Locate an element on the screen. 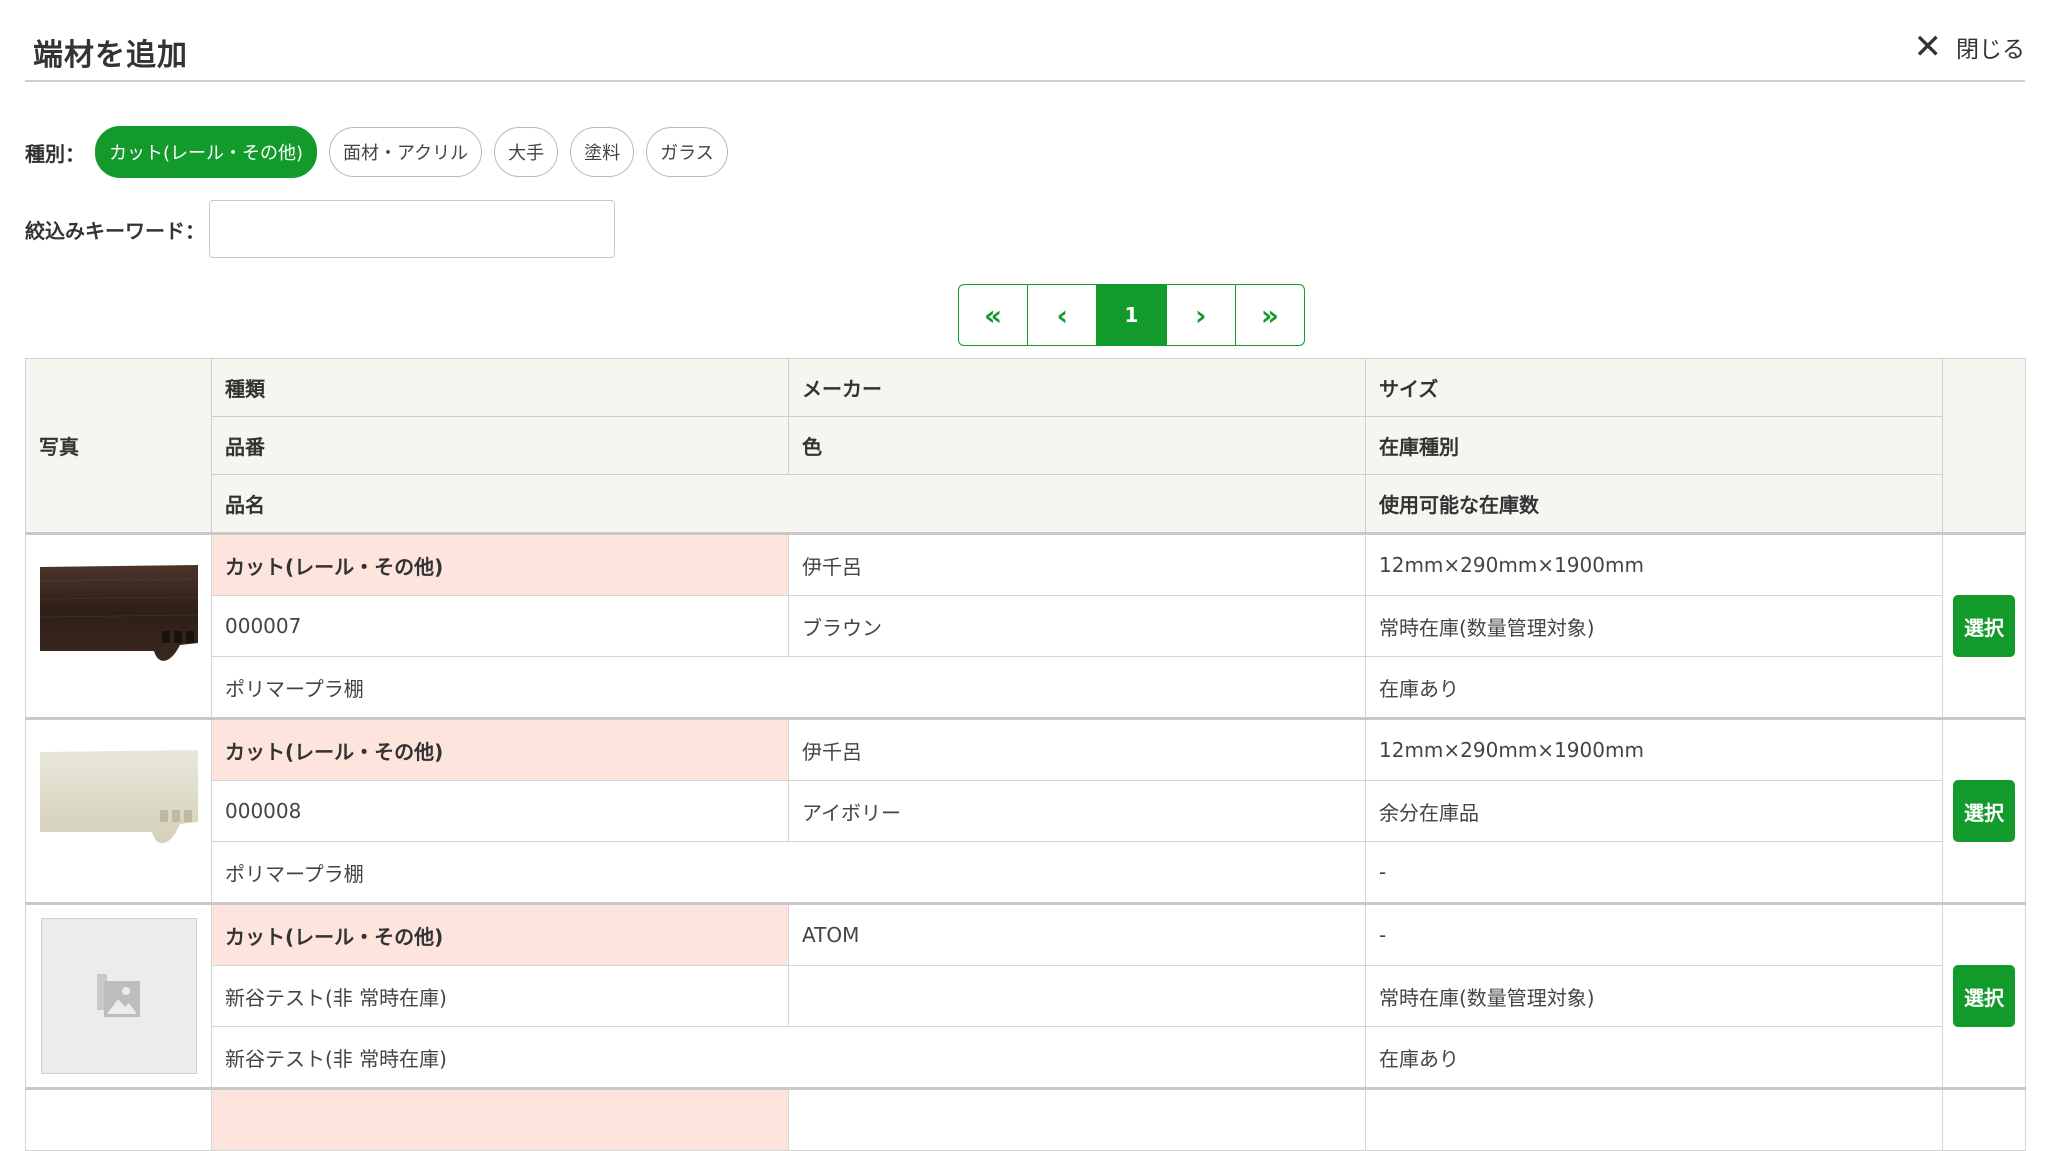  cell-color is located at coordinates (1077, 996).